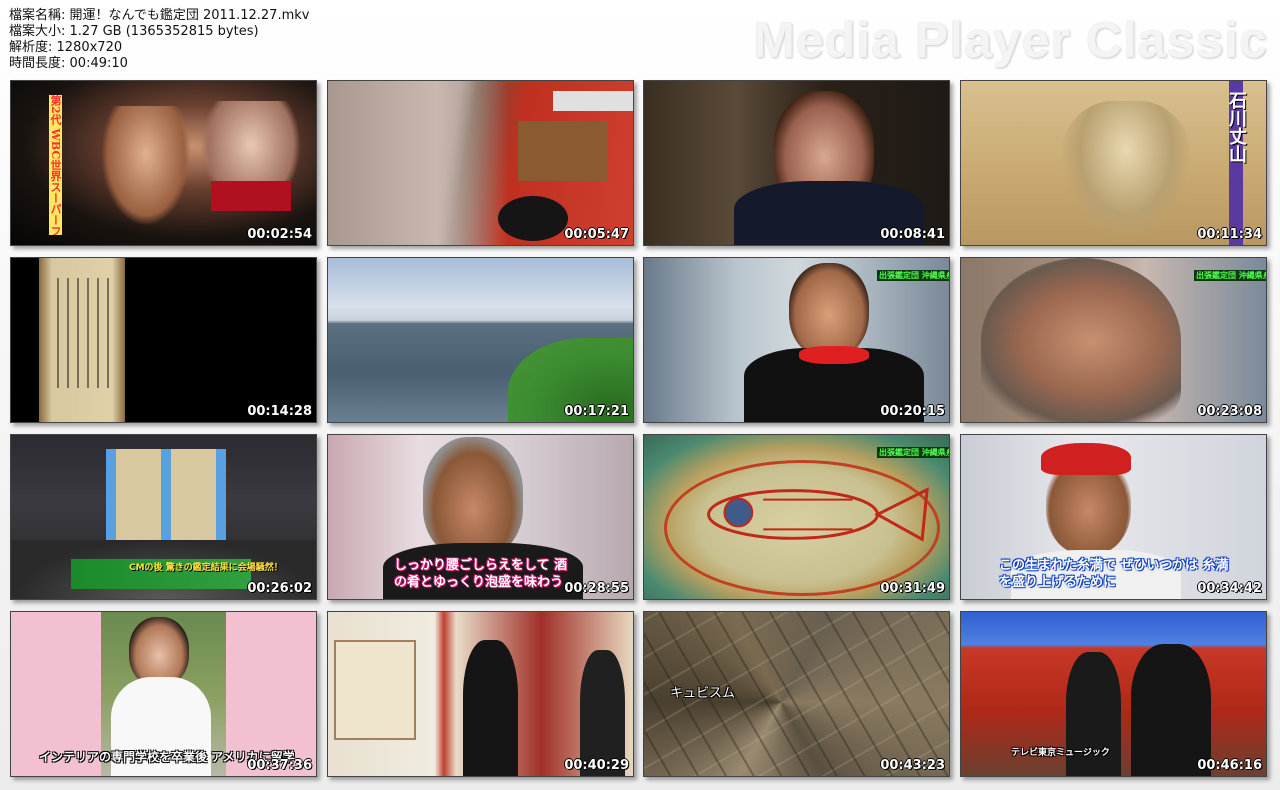 The height and width of the screenshot is (790, 1280). Describe the element at coordinates (481, 574) in the screenshot. I see `overlay-caption: しっかり腰ごしらえをして 酒の肴とゆっくり泡盛を味わう` at that location.